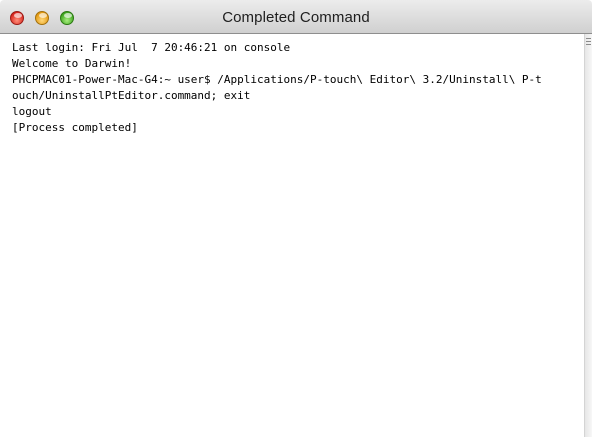 The height and width of the screenshot is (437, 592). What do you see at coordinates (588, 235) in the screenshot?
I see `vertical-scrollbar` at bounding box center [588, 235].